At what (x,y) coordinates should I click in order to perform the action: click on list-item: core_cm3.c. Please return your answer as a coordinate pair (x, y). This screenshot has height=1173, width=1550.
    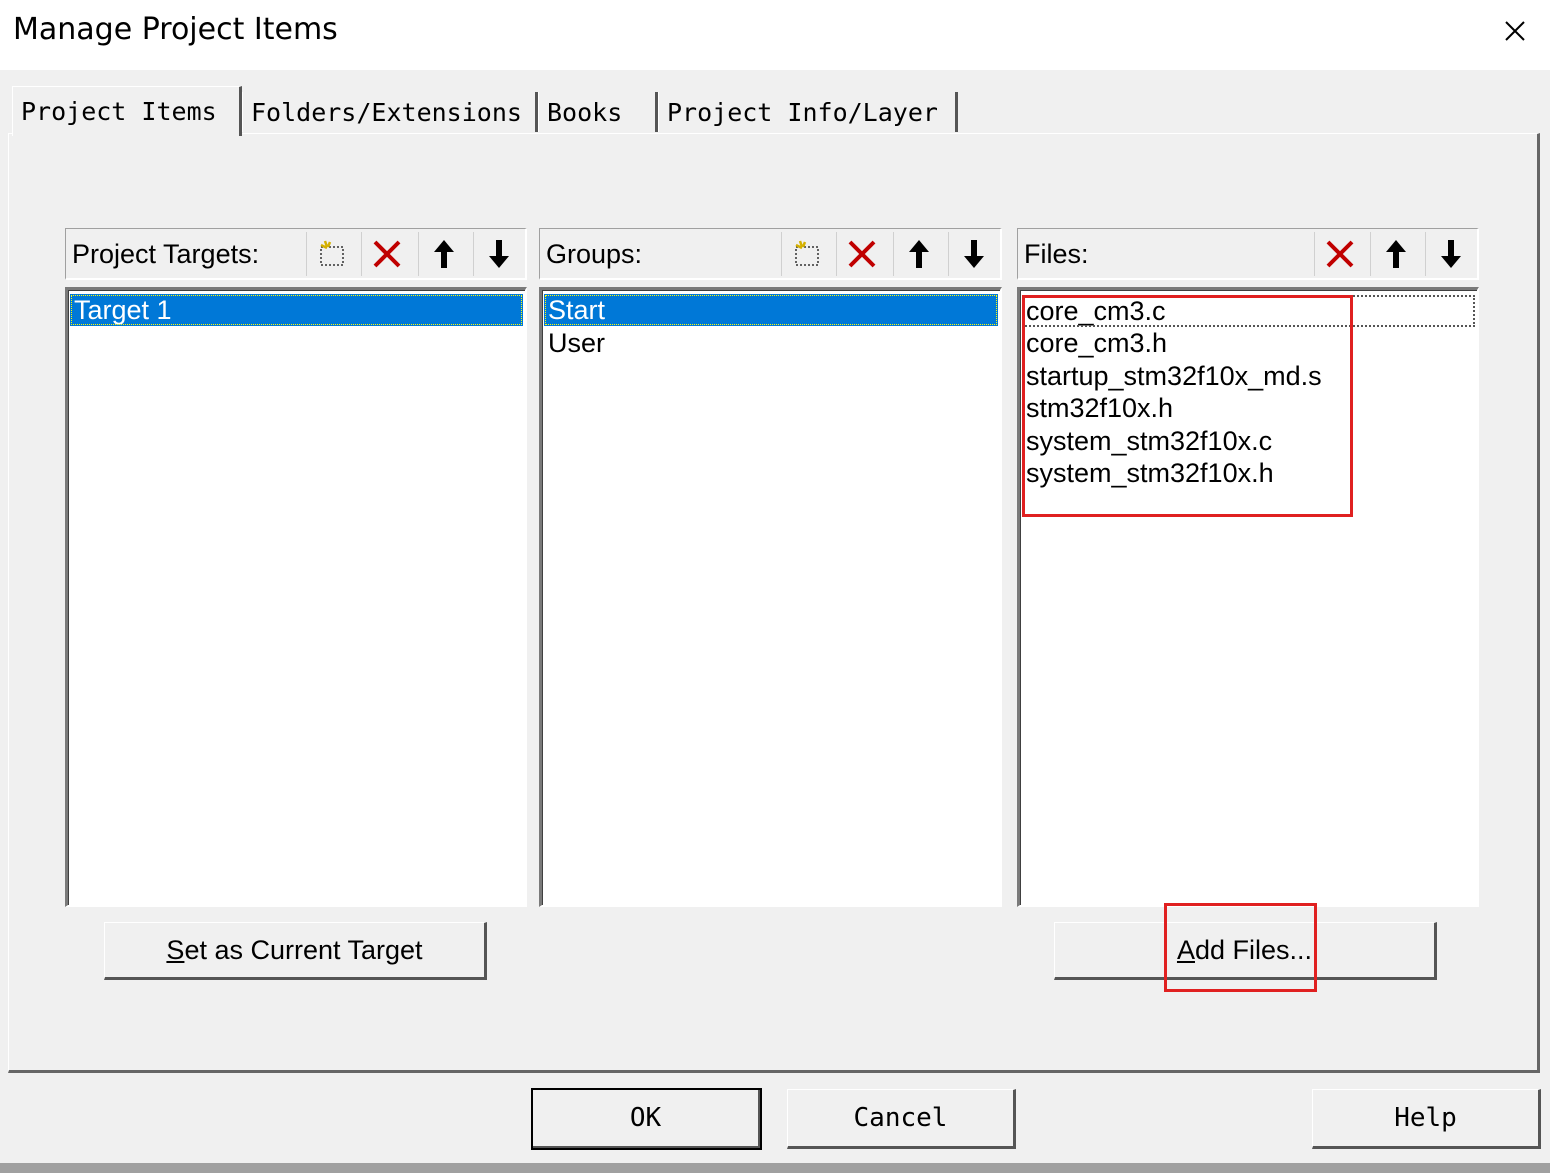
    Looking at the image, I should click on (1248, 311).